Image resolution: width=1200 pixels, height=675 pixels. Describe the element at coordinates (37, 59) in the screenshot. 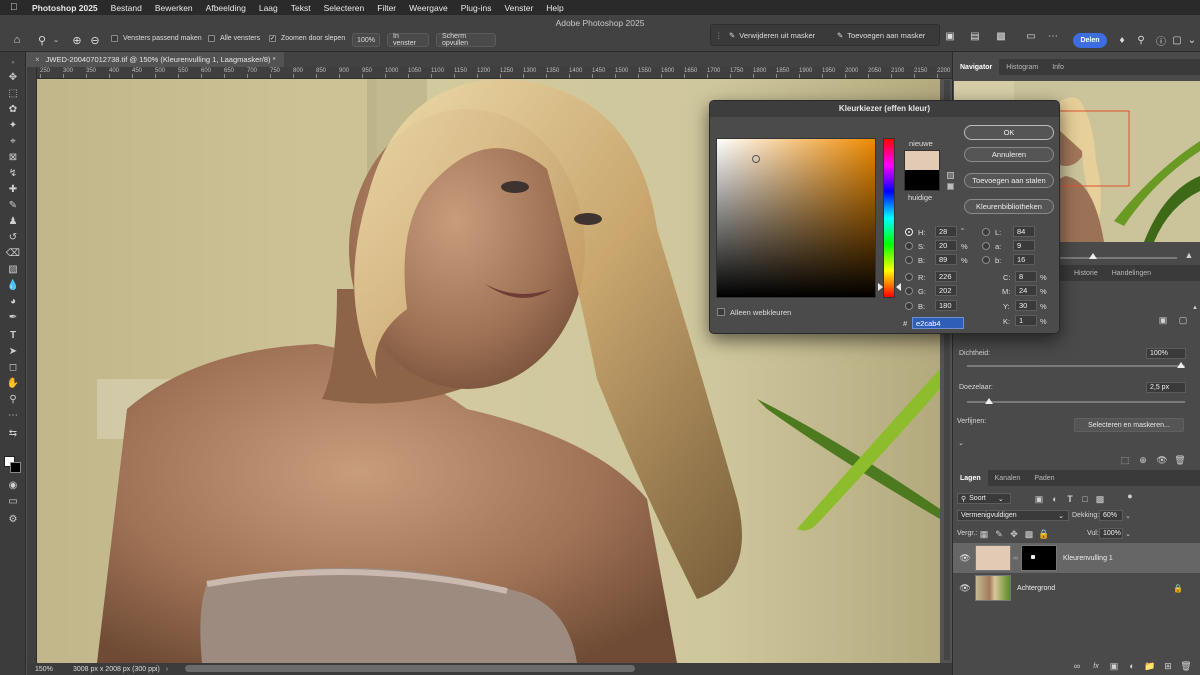

I see `close-icon: ×` at that location.